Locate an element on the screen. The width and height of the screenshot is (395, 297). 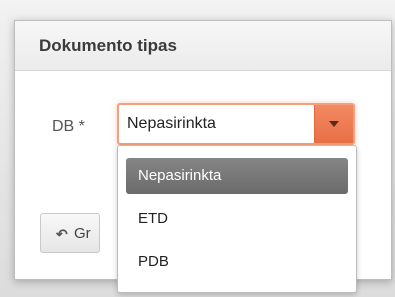
dropdown-option-etd: ETD is located at coordinates (237, 219).